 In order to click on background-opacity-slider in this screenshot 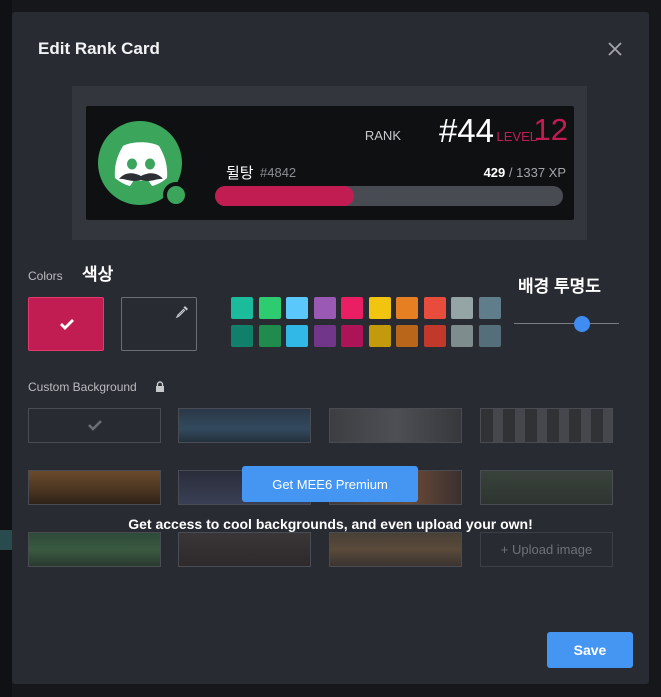, I will do `click(566, 324)`.